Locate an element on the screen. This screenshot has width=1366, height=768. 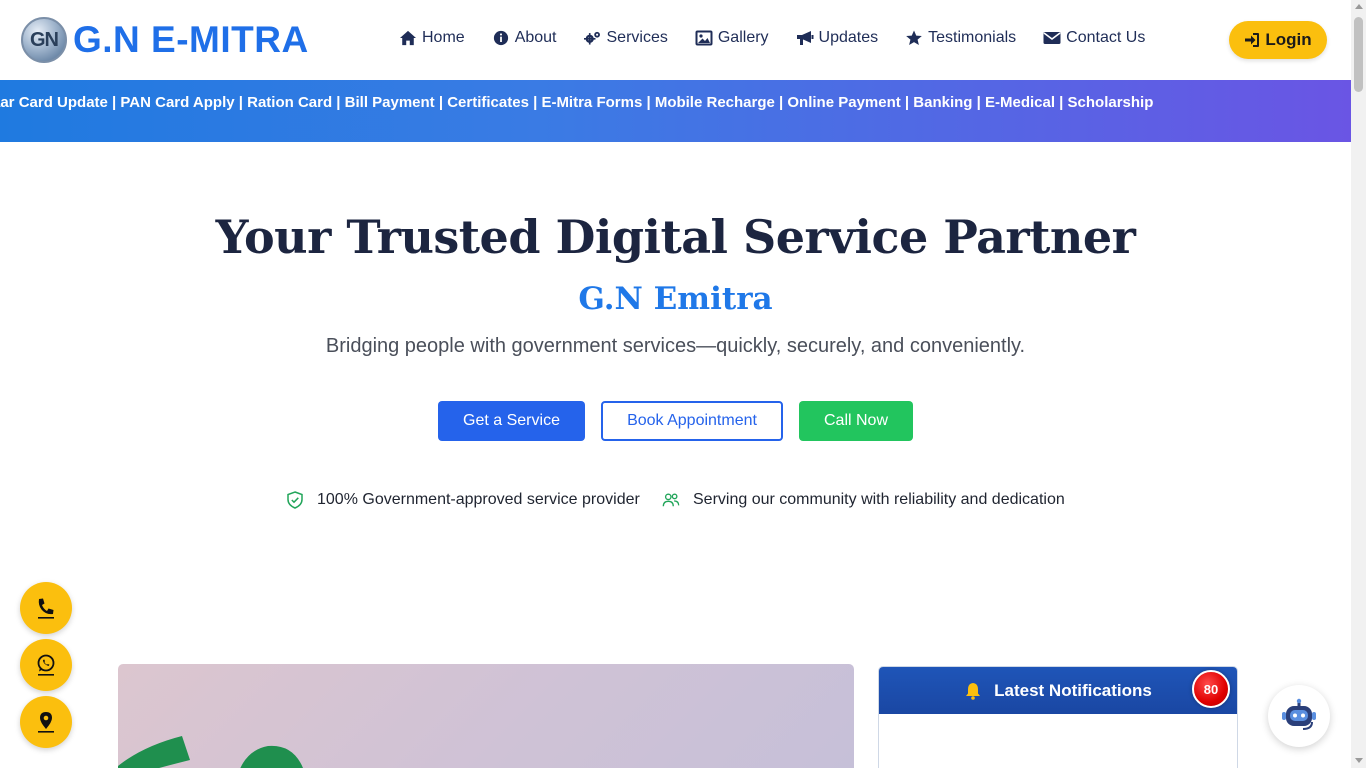
bell-icon is located at coordinates (973, 691).